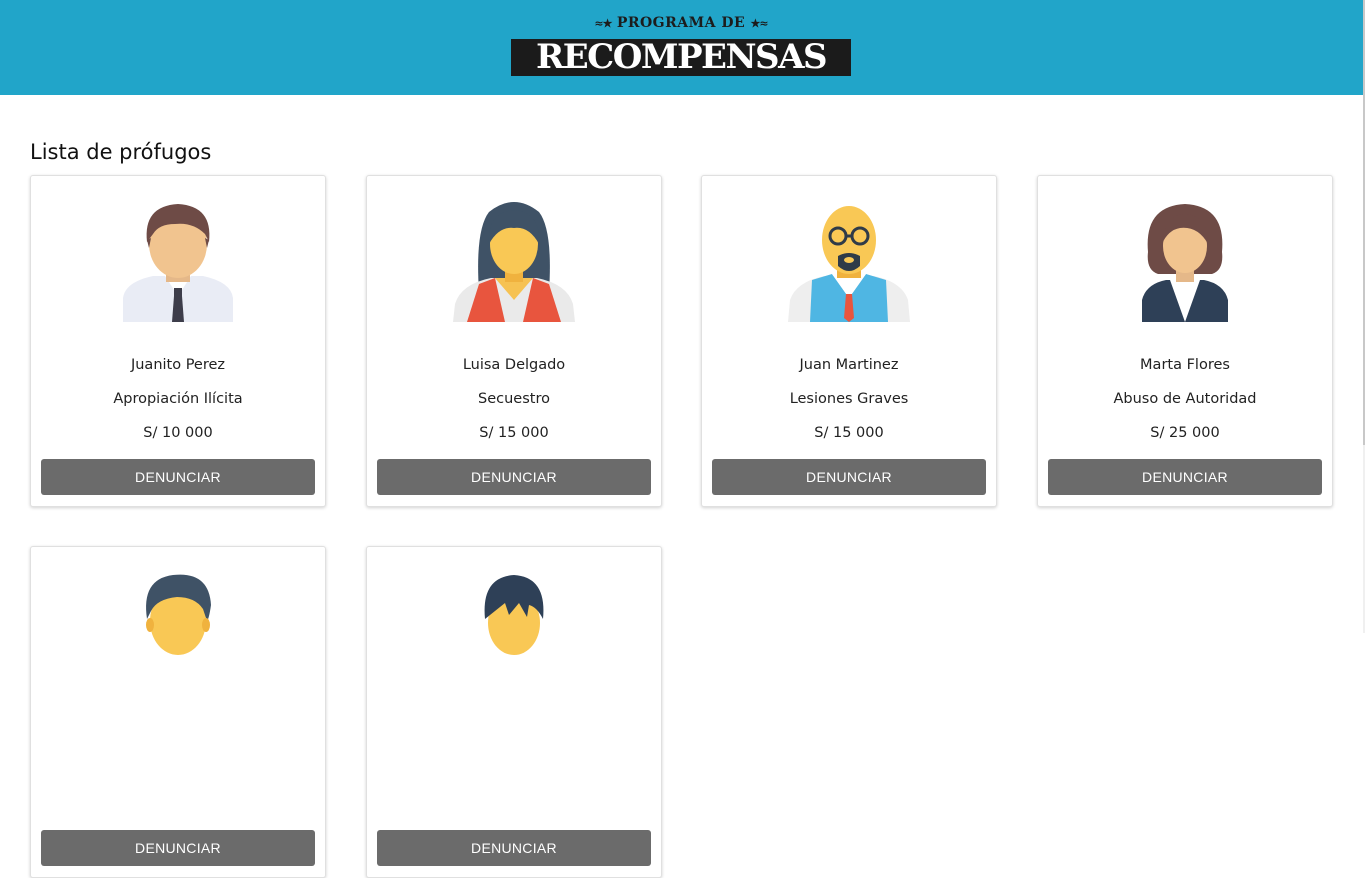  I want to click on wing-left-icon: ≈★, so click(603, 23).